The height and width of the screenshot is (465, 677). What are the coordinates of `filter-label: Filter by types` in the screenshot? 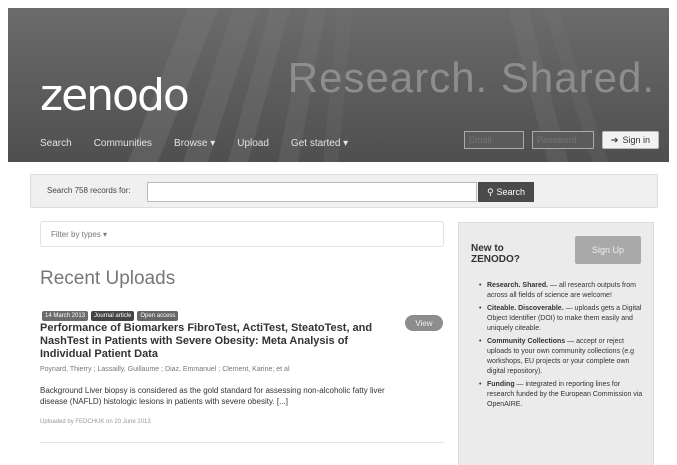 It's located at (76, 234).